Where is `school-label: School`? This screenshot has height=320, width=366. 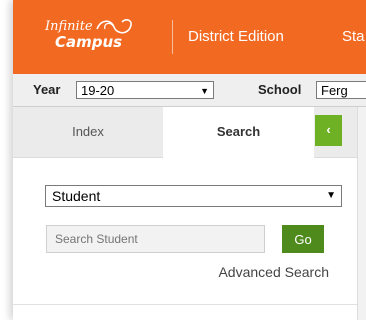
school-label: School is located at coordinates (280, 89).